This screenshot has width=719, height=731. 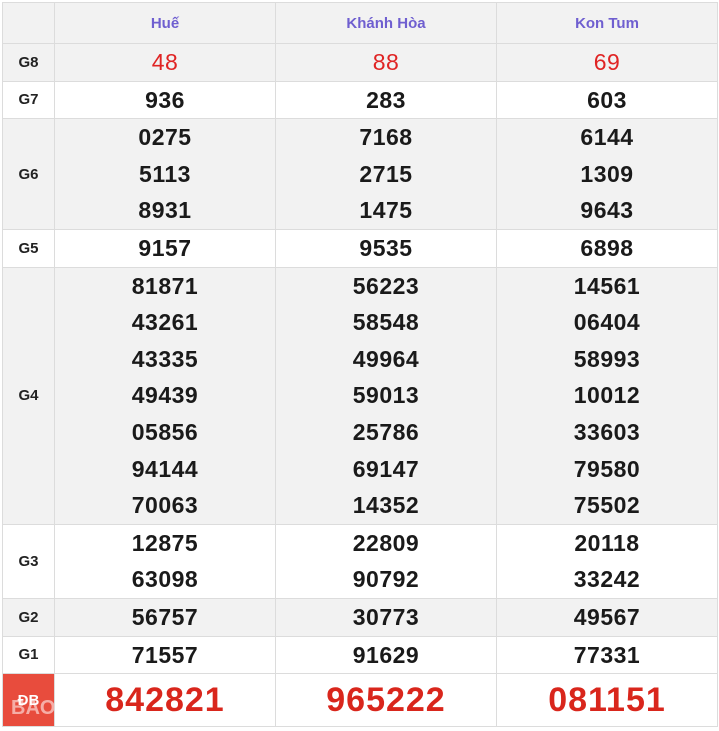 I want to click on prize-number: 79580, so click(x=607, y=468).